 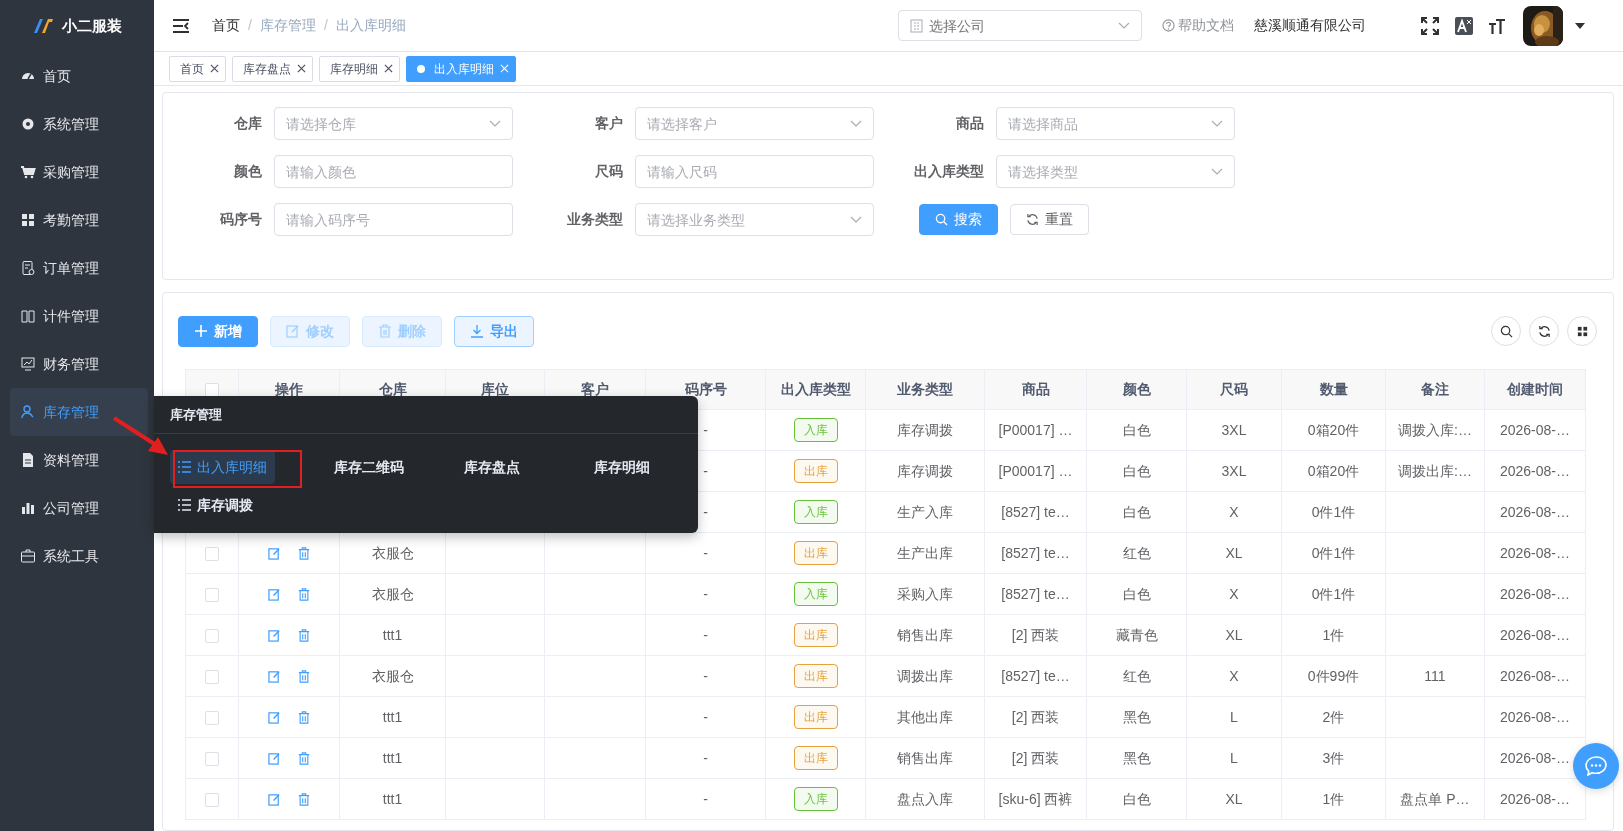 What do you see at coordinates (925, 470) in the screenshot?
I see `table-cell: 库存调拨` at bounding box center [925, 470].